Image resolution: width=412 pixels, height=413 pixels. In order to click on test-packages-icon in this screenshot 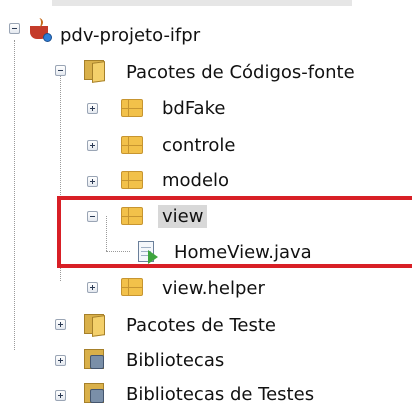, I will do `click(95, 324)`.